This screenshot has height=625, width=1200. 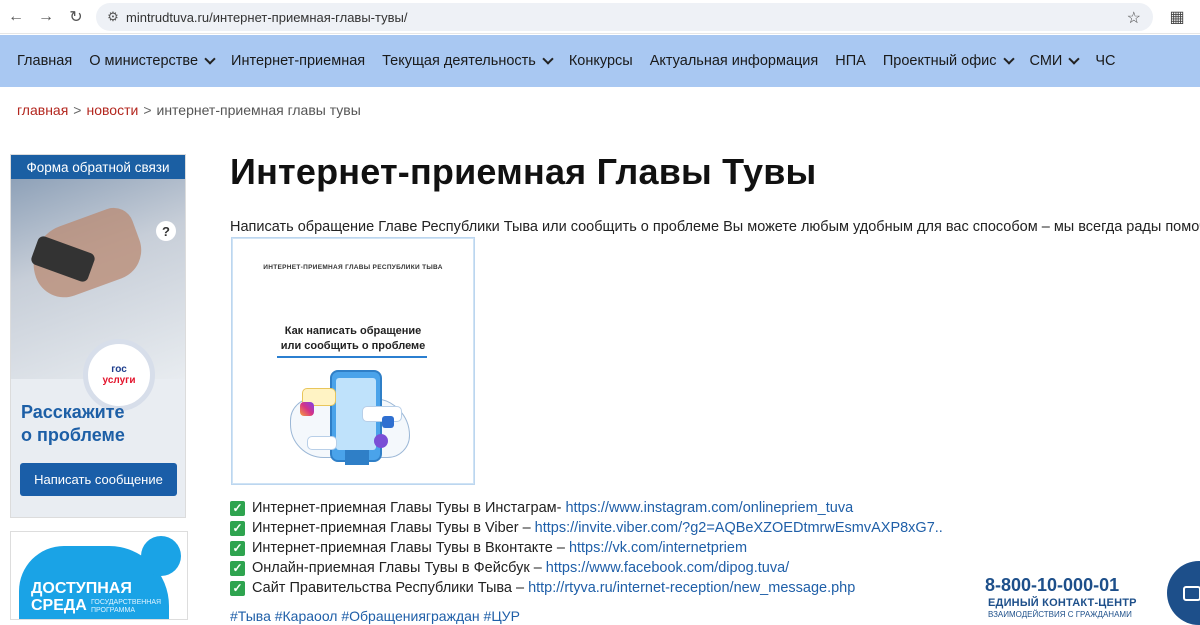 What do you see at coordinates (73, 435) in the screenshot?
I see `tagline-line-2: о проблеме` at bounding box center [73, 435].